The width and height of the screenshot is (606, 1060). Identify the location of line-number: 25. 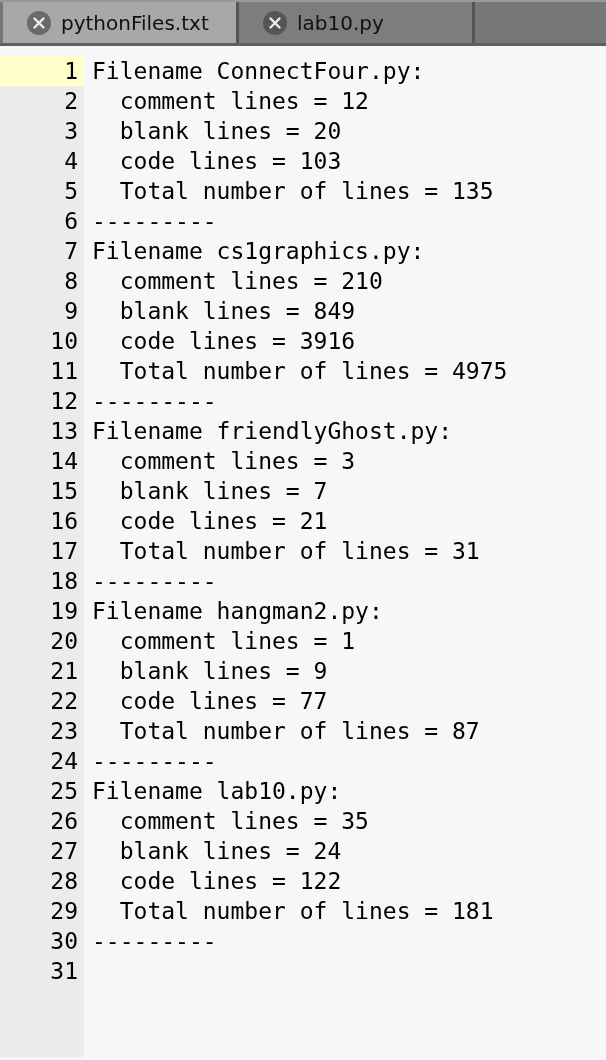
(64, 791).